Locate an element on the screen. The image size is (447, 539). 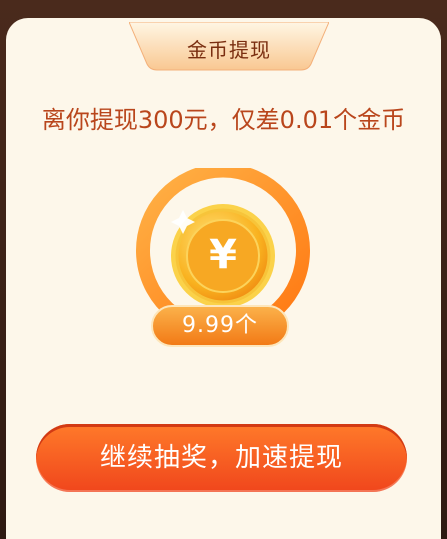
continue-lottery-button: 继续抽奖，加速提现 is located at coordinates (221, 458).